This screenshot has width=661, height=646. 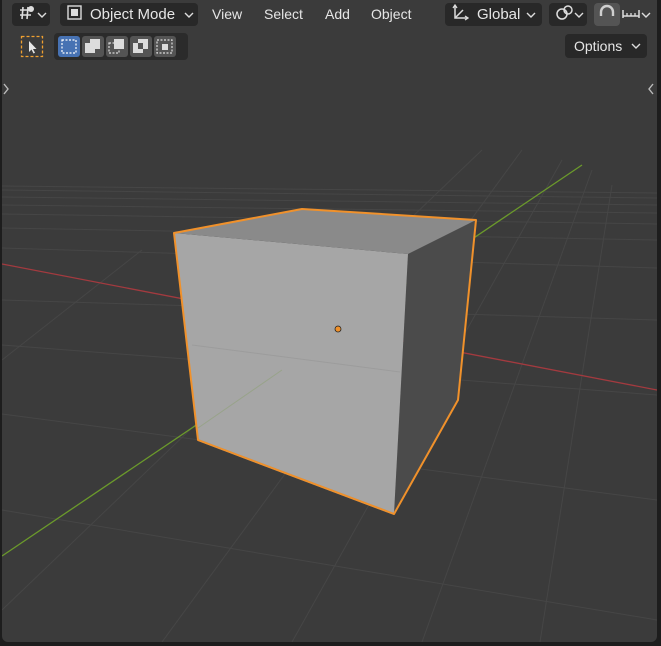 I want to click on object-mode-label: Object Mode, so click(x=133, y=14).